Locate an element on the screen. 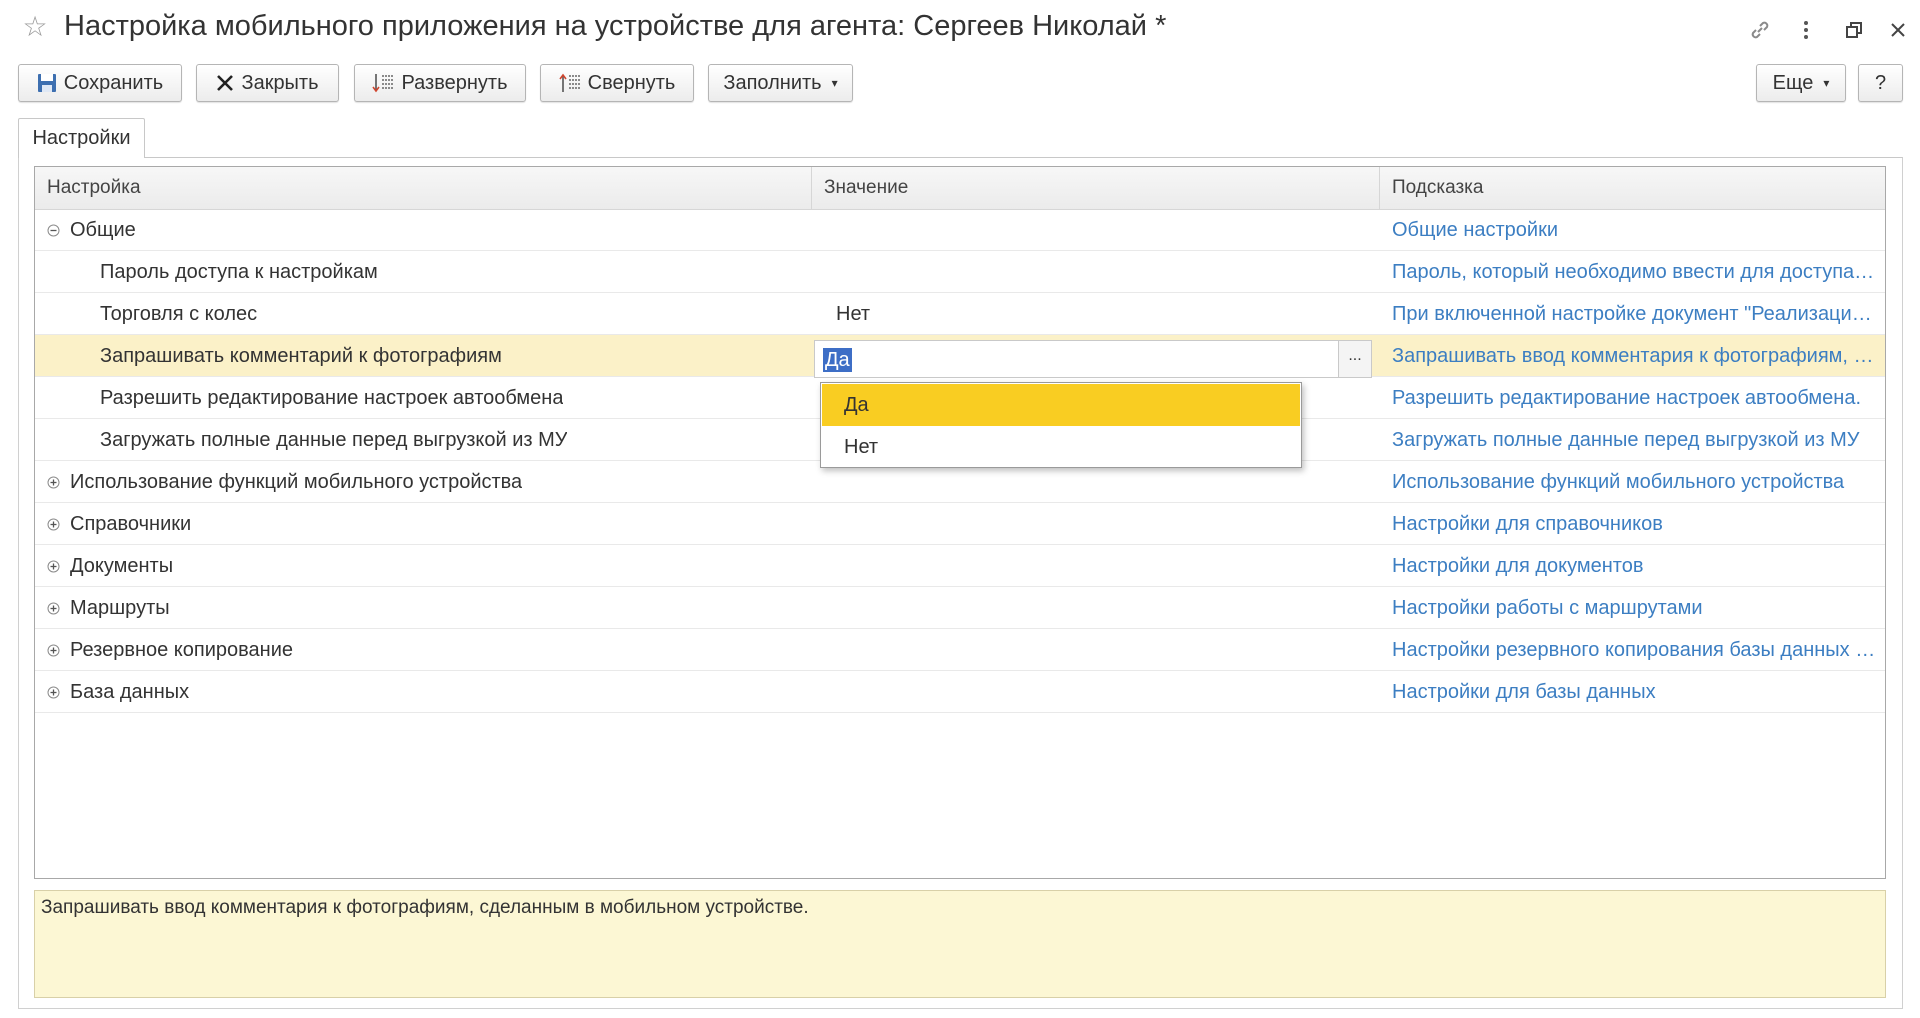 Image resolution: width=1920 pixels, height=1018 pixels. save-icon is located at coordinates (46, 83).